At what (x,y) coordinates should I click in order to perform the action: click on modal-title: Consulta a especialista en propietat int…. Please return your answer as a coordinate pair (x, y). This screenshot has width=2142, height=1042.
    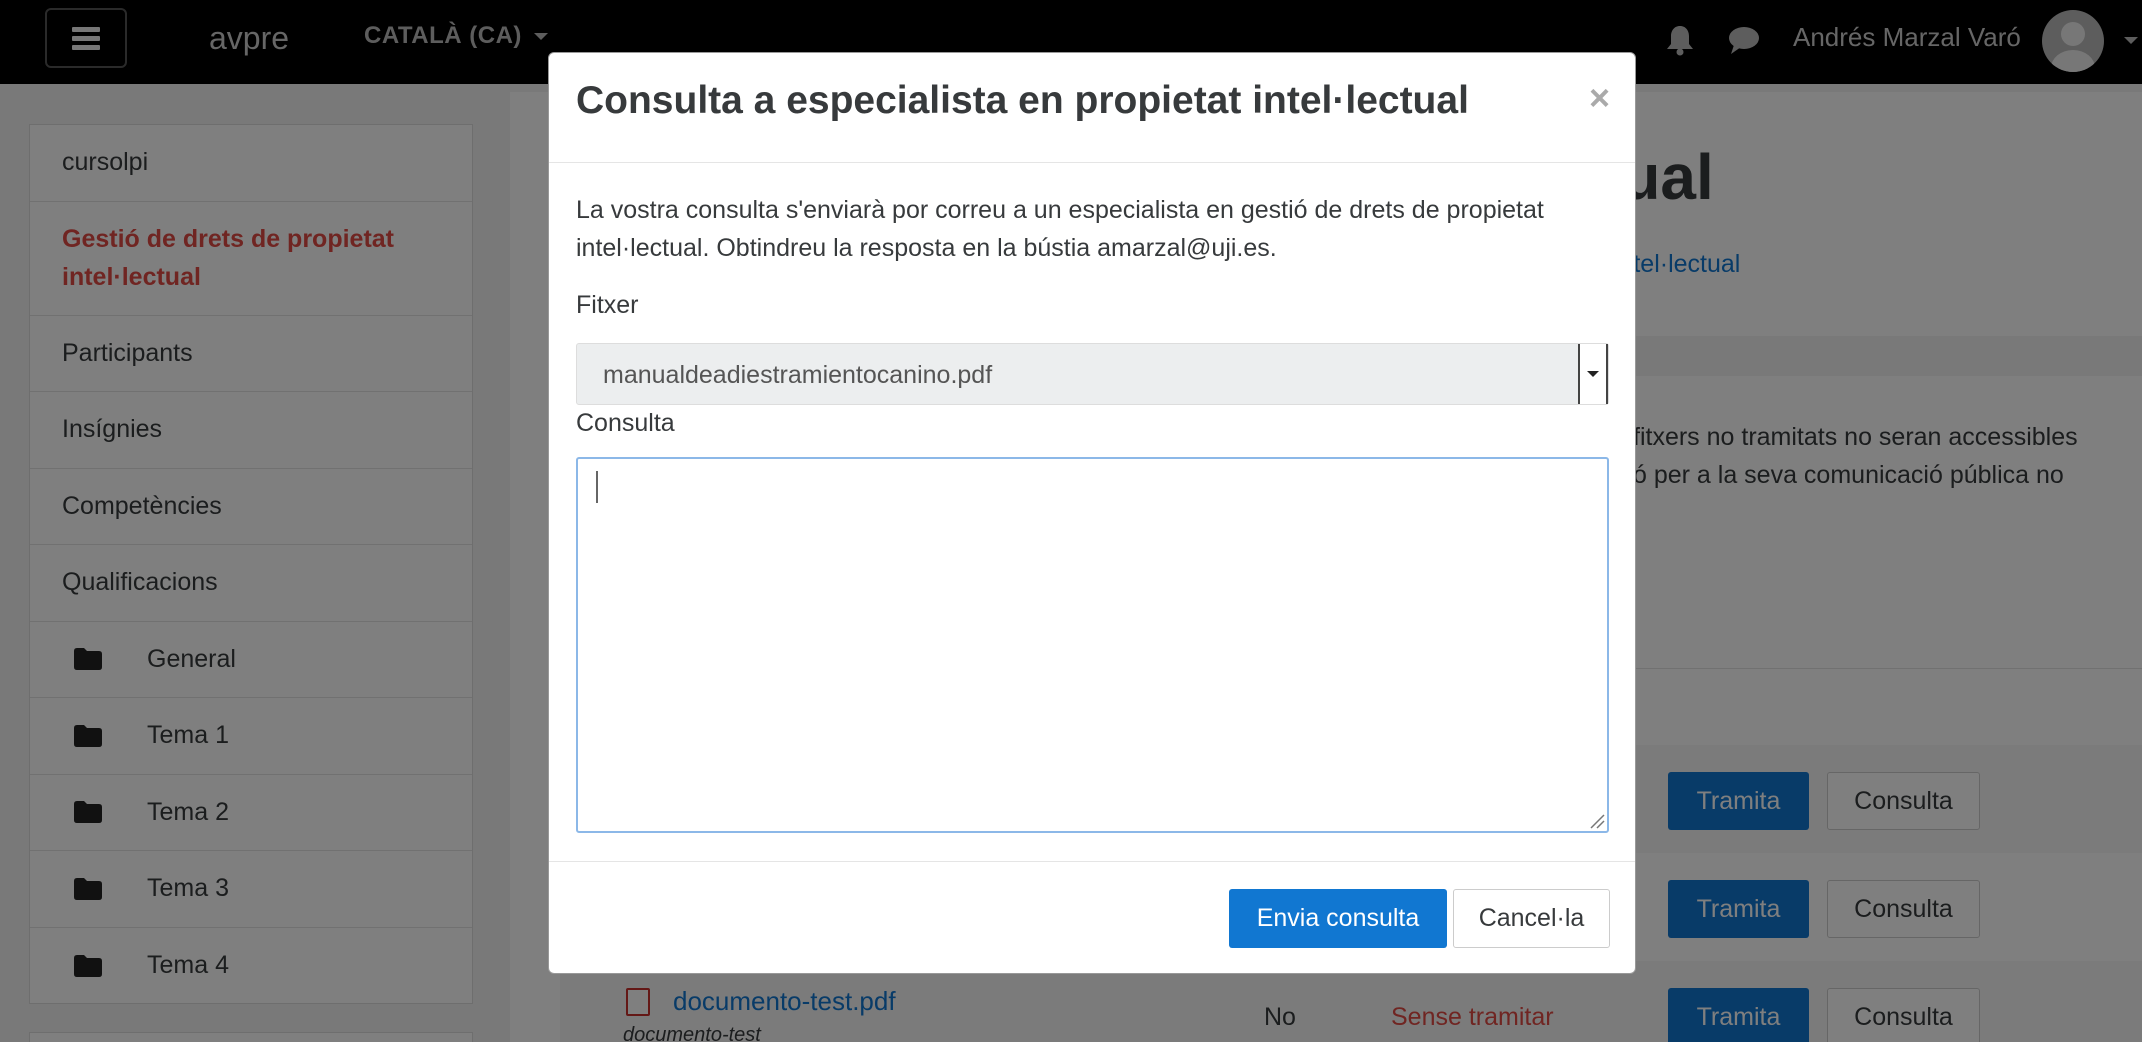
    Looking at the image, I should click on (1022, 100).